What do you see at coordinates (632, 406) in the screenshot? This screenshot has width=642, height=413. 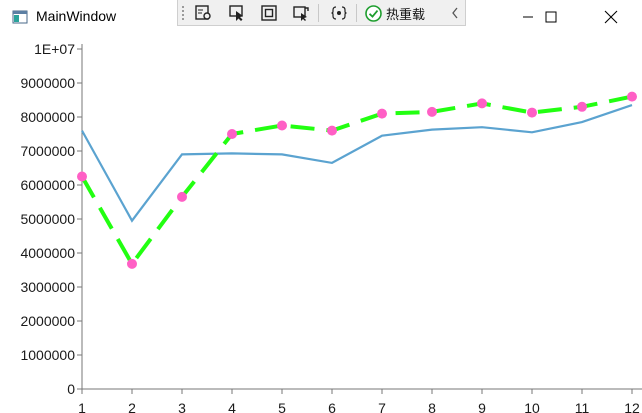 I see `x-tick-label: 12` at bounding box center [632, 406].